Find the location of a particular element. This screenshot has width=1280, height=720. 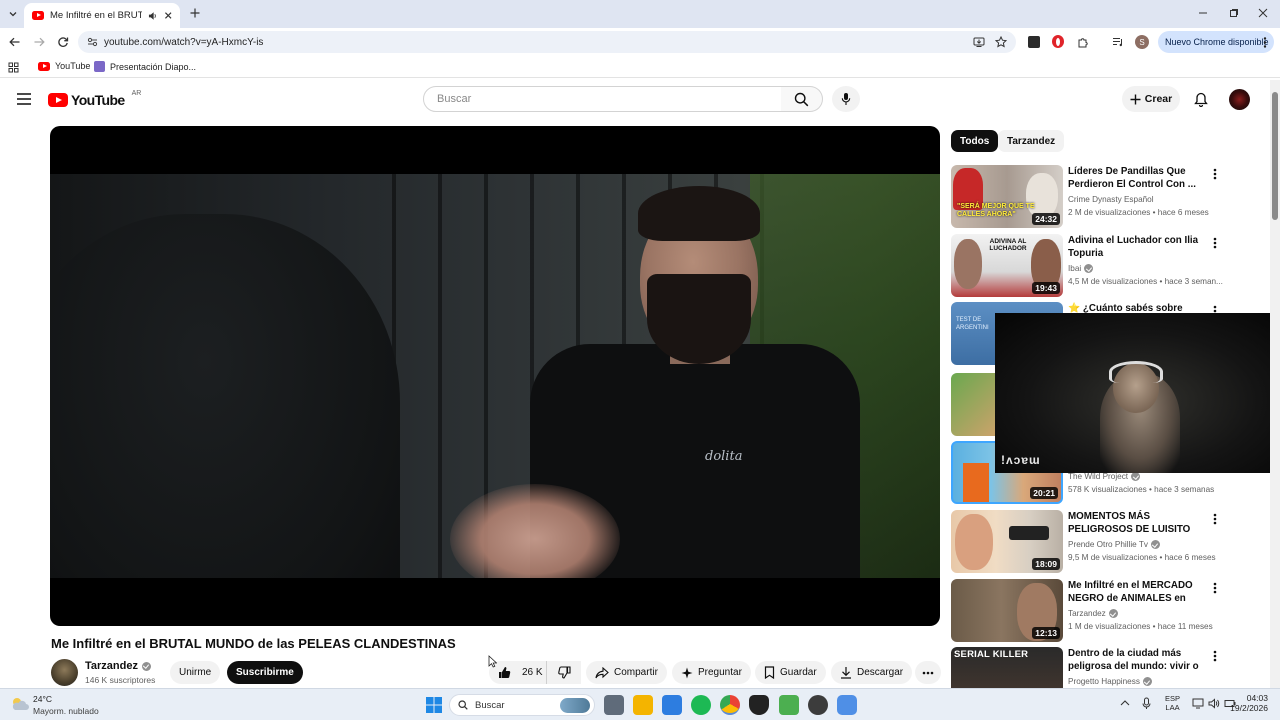

browser-tab-active: Me Infiltré en el BRUTAL MUNDO is located at coordinates (102, 15).